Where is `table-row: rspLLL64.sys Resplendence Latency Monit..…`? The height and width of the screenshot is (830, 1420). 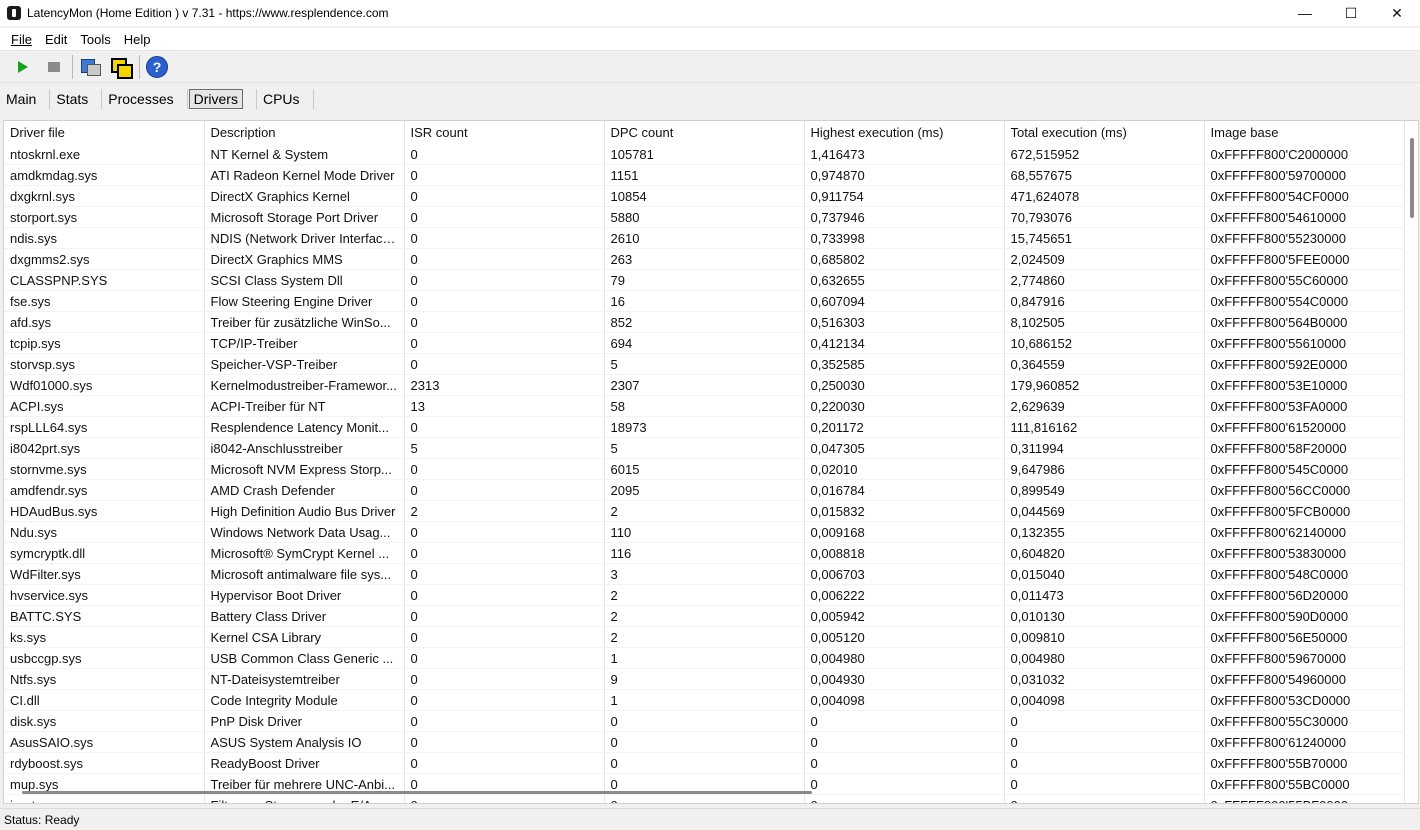 table-row: rspLLL64.sys Resplendence Latency Monit..… is located at coordinates (704, 427).